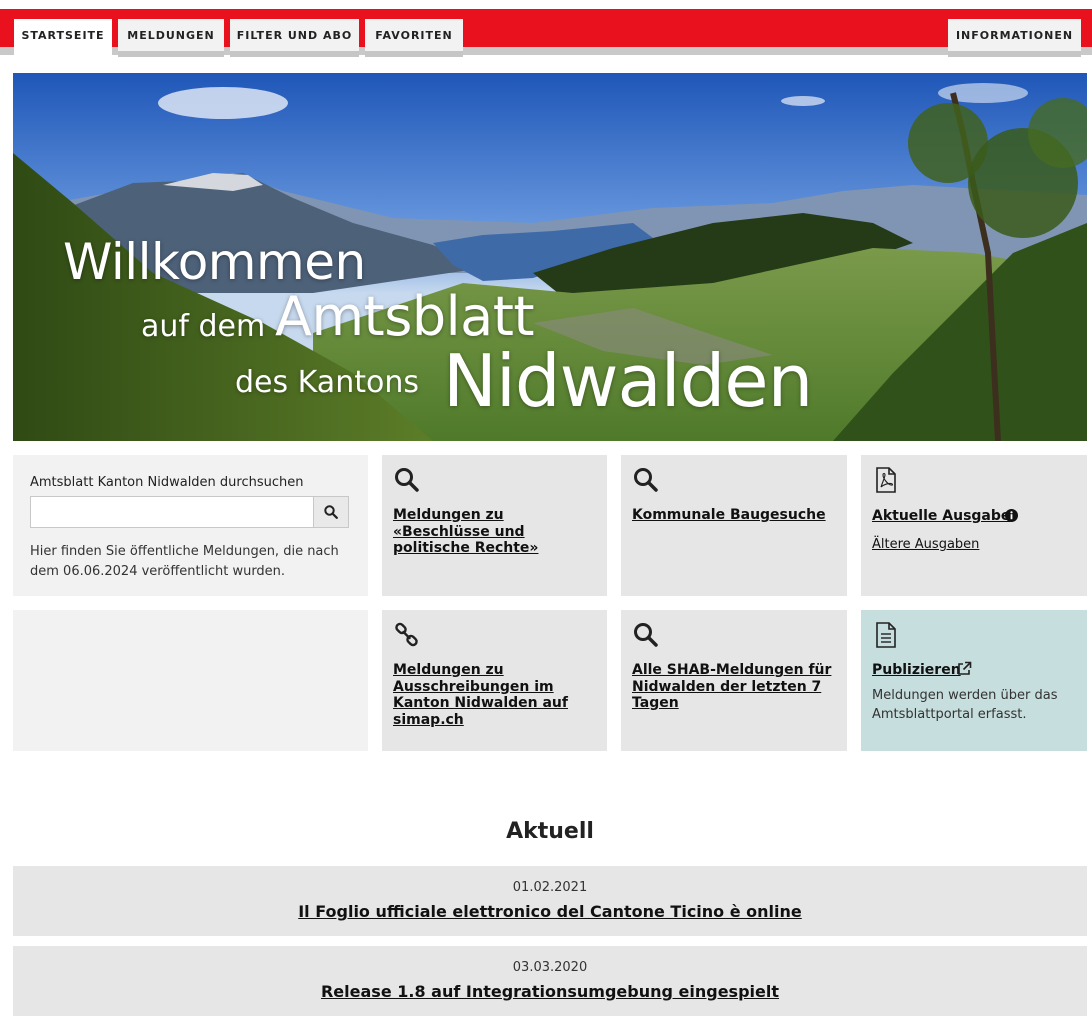 The width and height of the screenshot is (1092, 1020). I want to click on empty-panel, so click(190, 680).